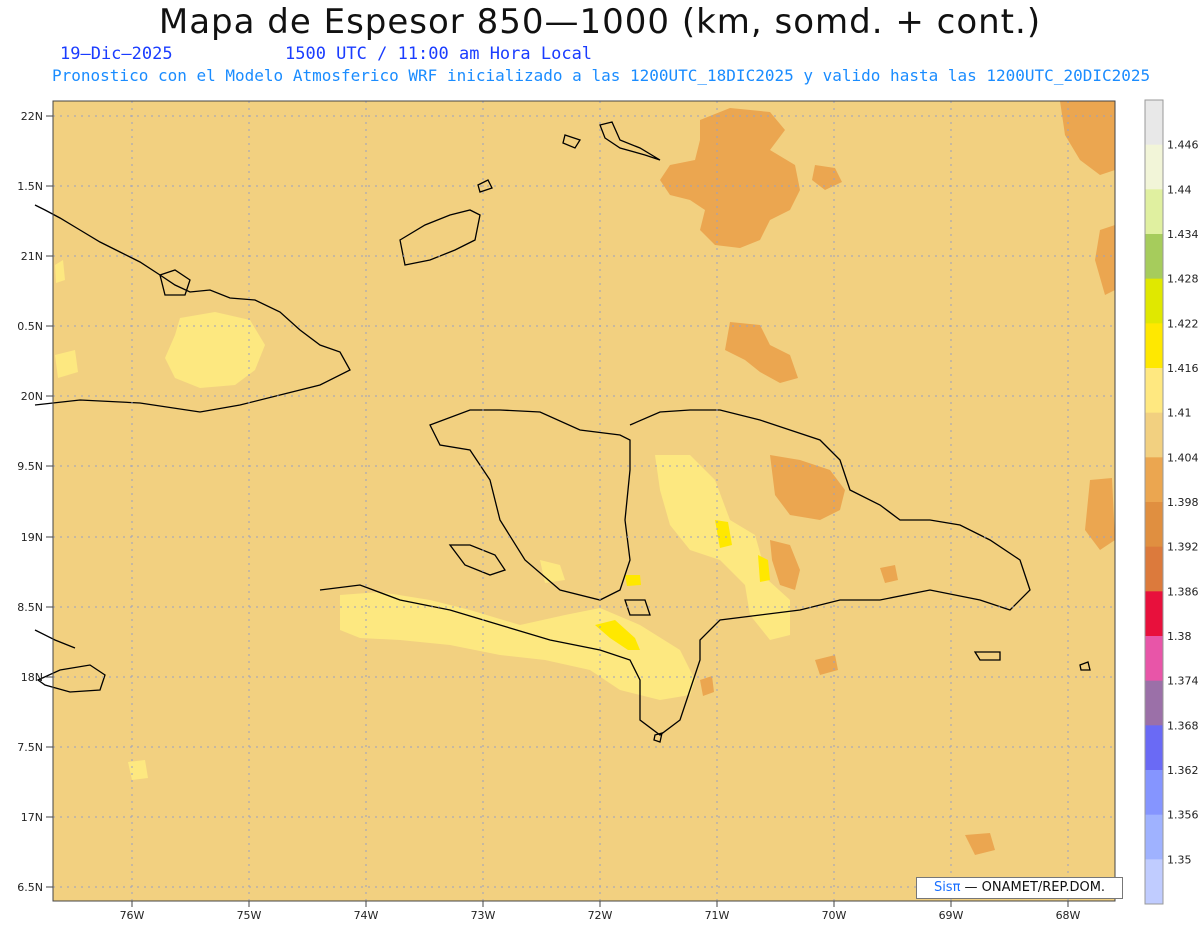  Describe the element at coordinates (49, 501) in the screenshot. I see `lat-axis` at that location.